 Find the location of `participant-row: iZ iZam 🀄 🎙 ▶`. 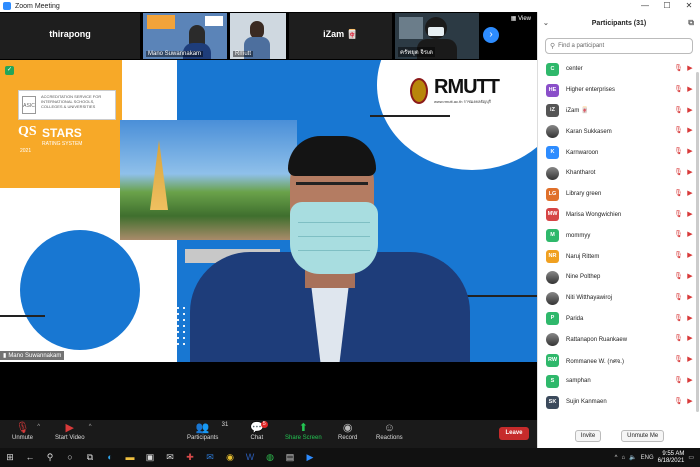

participant-row: iZ iZam 🀄 🎙 ▶ is located at coordinates (619, 111).